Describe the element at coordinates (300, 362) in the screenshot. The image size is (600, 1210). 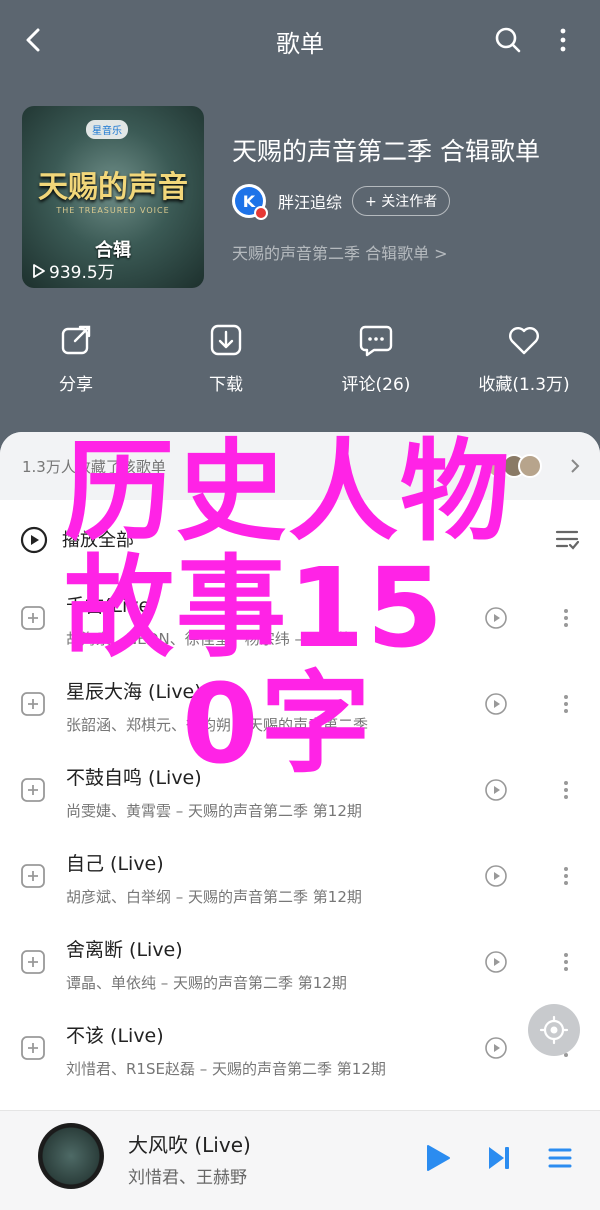
I see `action-bar: 分享 下载 评论(26) 收藏(1.3万)` at that location.